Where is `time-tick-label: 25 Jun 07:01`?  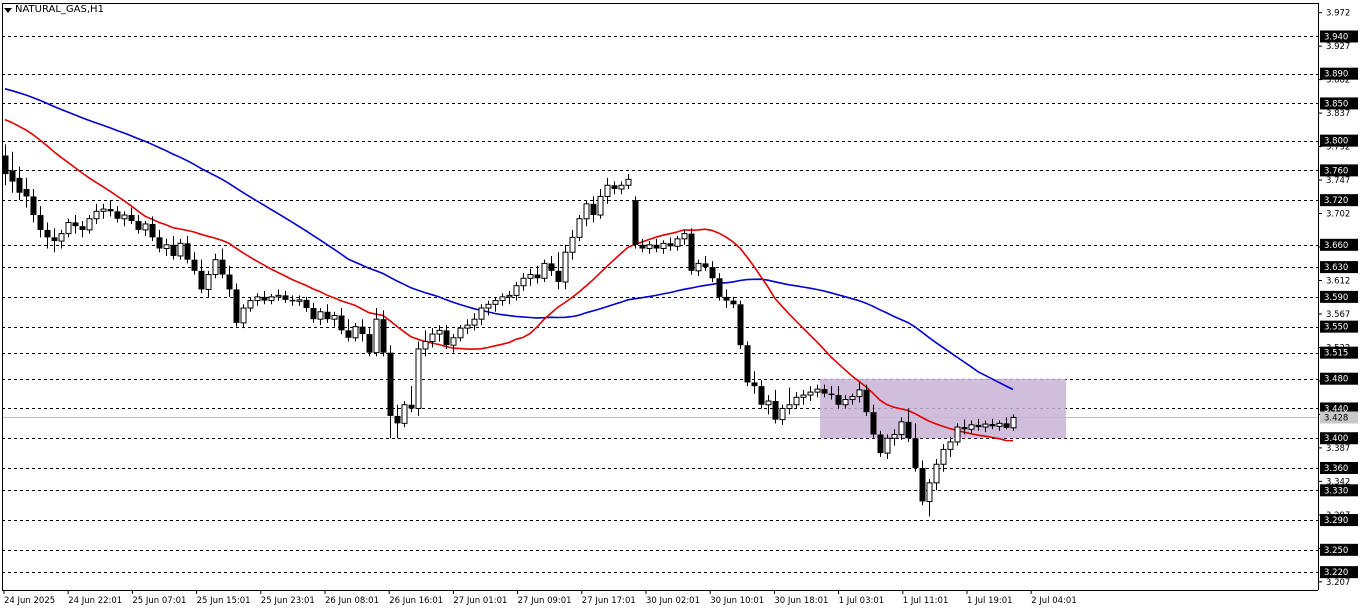
time-tick-label: 25 Jun 07:01 is located at coordinates (159, 601).